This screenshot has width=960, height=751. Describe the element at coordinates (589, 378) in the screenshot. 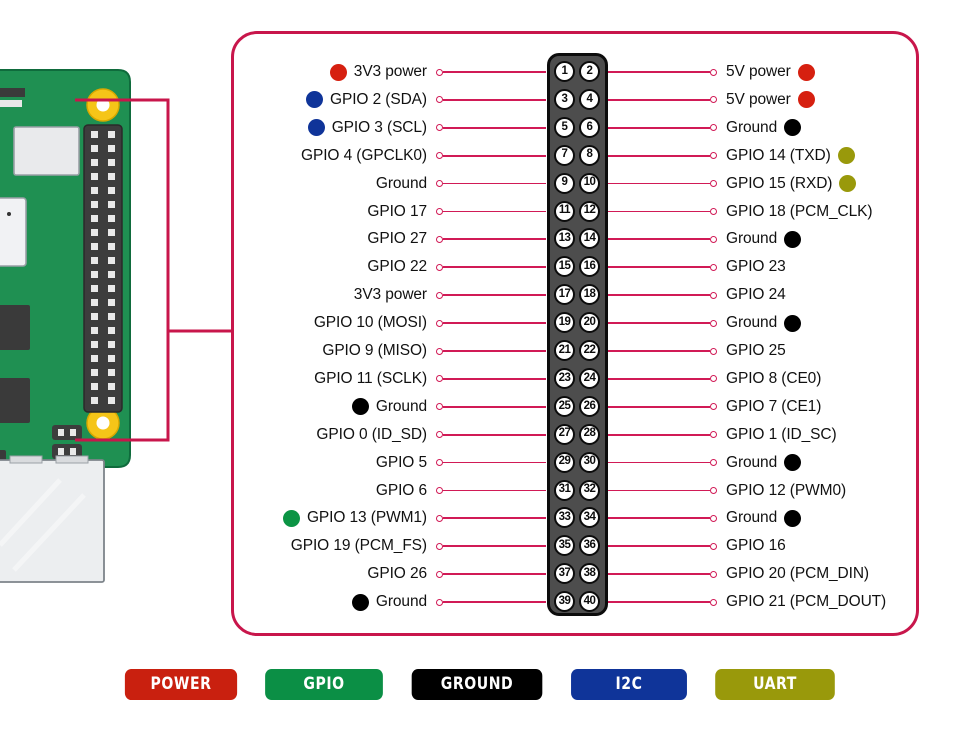

I see `pin-number-24: 24` at that location.